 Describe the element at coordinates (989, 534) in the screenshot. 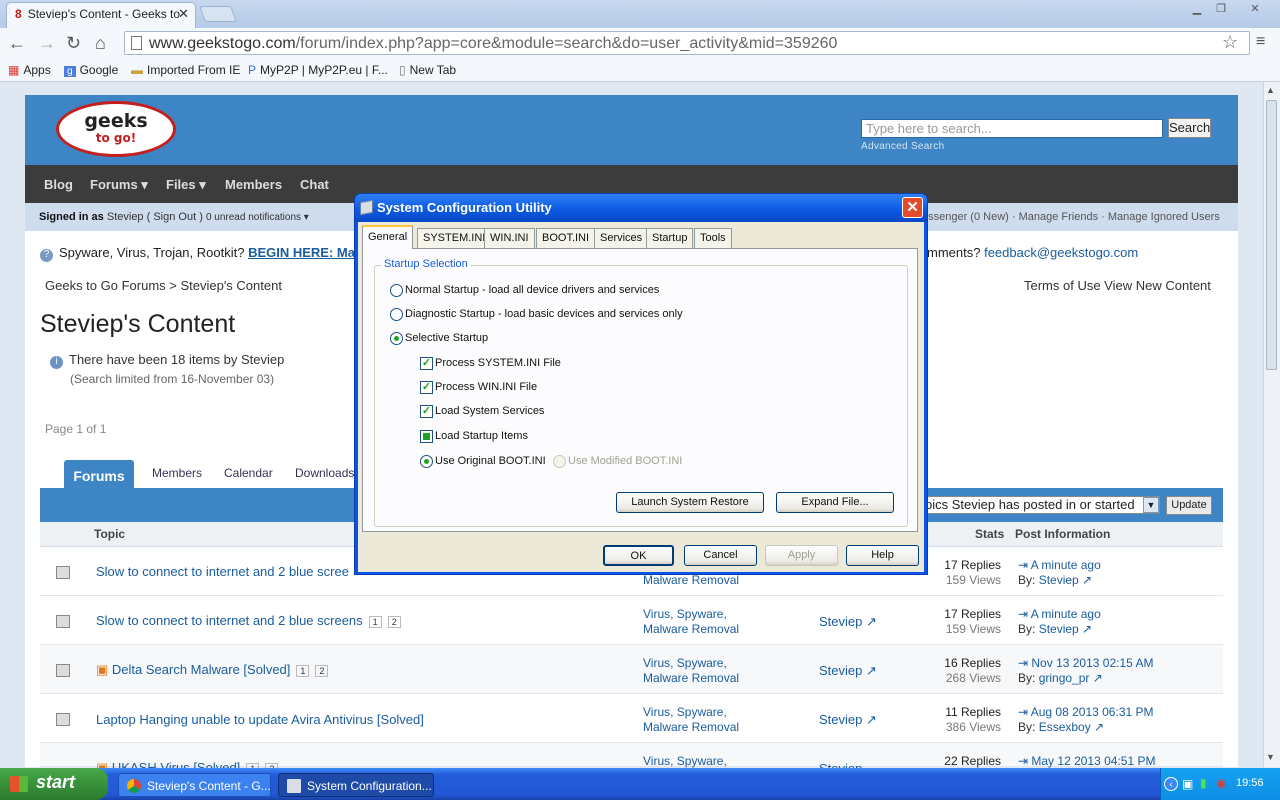

I see `col-stats: Stats` at that location.